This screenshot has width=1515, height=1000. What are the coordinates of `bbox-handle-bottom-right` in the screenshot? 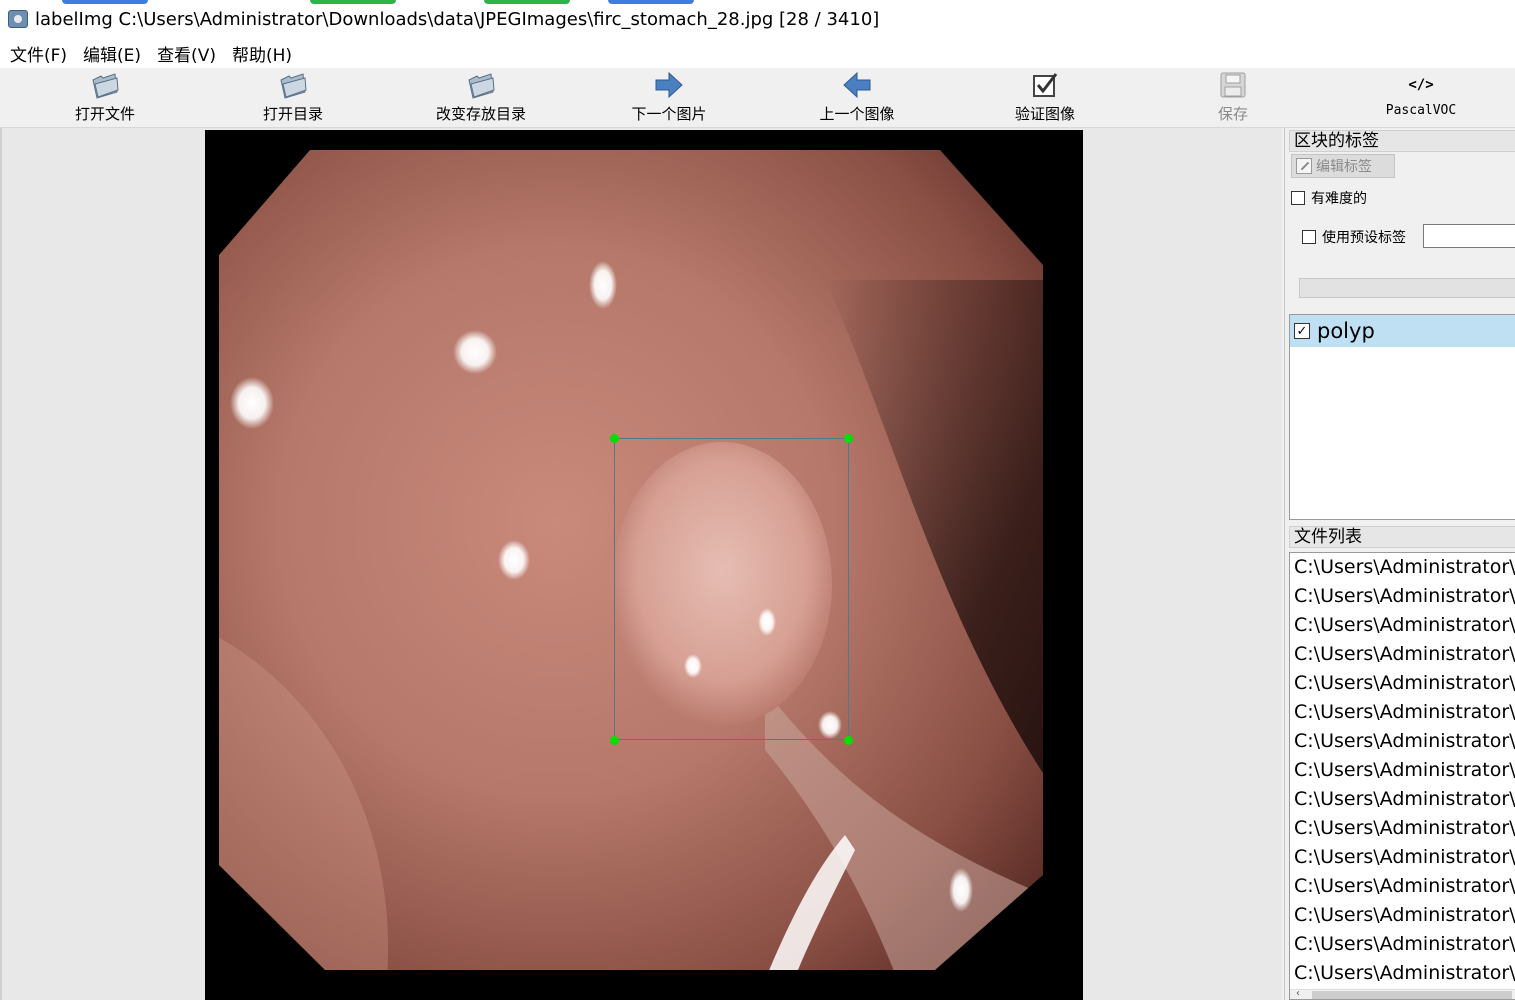 It's located at (848, 740).